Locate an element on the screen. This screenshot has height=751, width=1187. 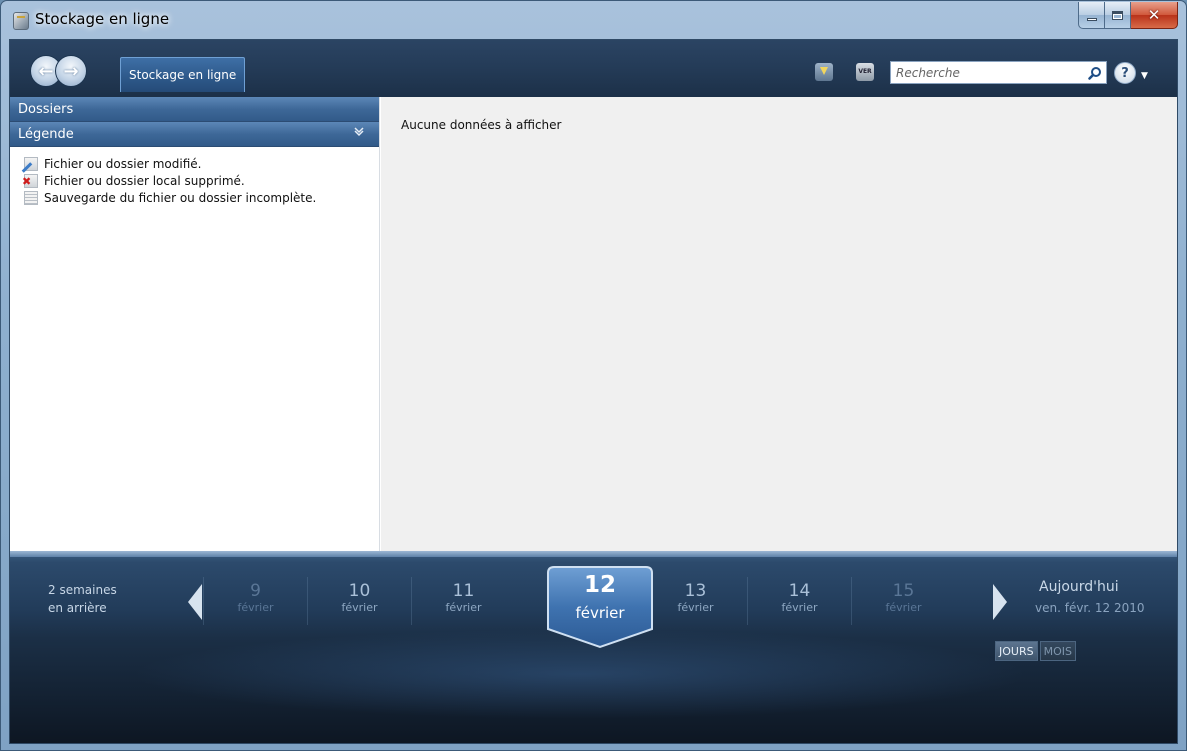
search-box is located at coordinates (998, 72).